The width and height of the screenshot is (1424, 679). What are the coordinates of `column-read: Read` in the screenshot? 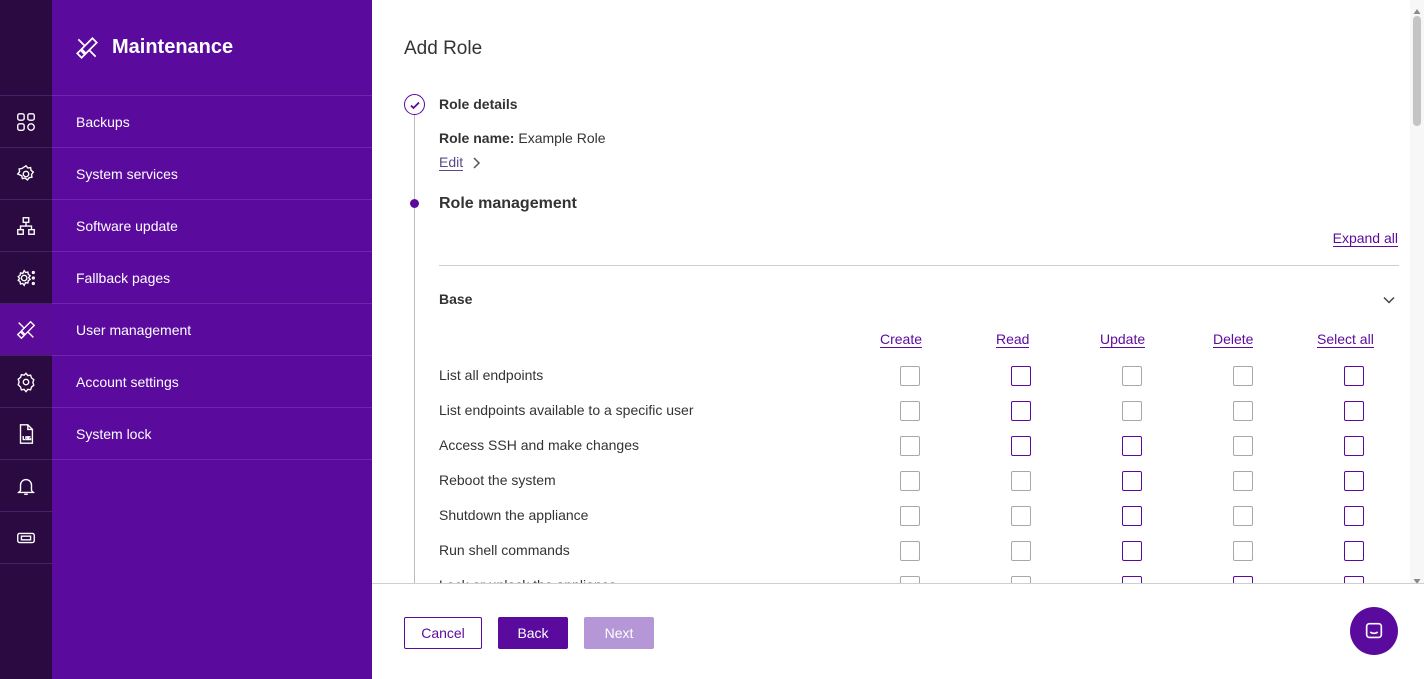 It's located at (1013, 339).